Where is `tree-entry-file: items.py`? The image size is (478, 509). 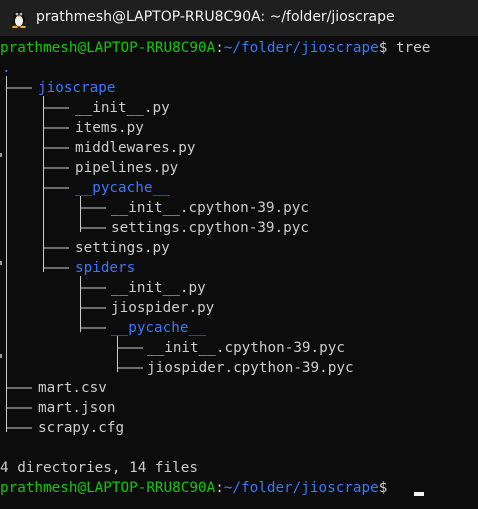
tree-entry-file: items.py is located at coordinates (109, 128).